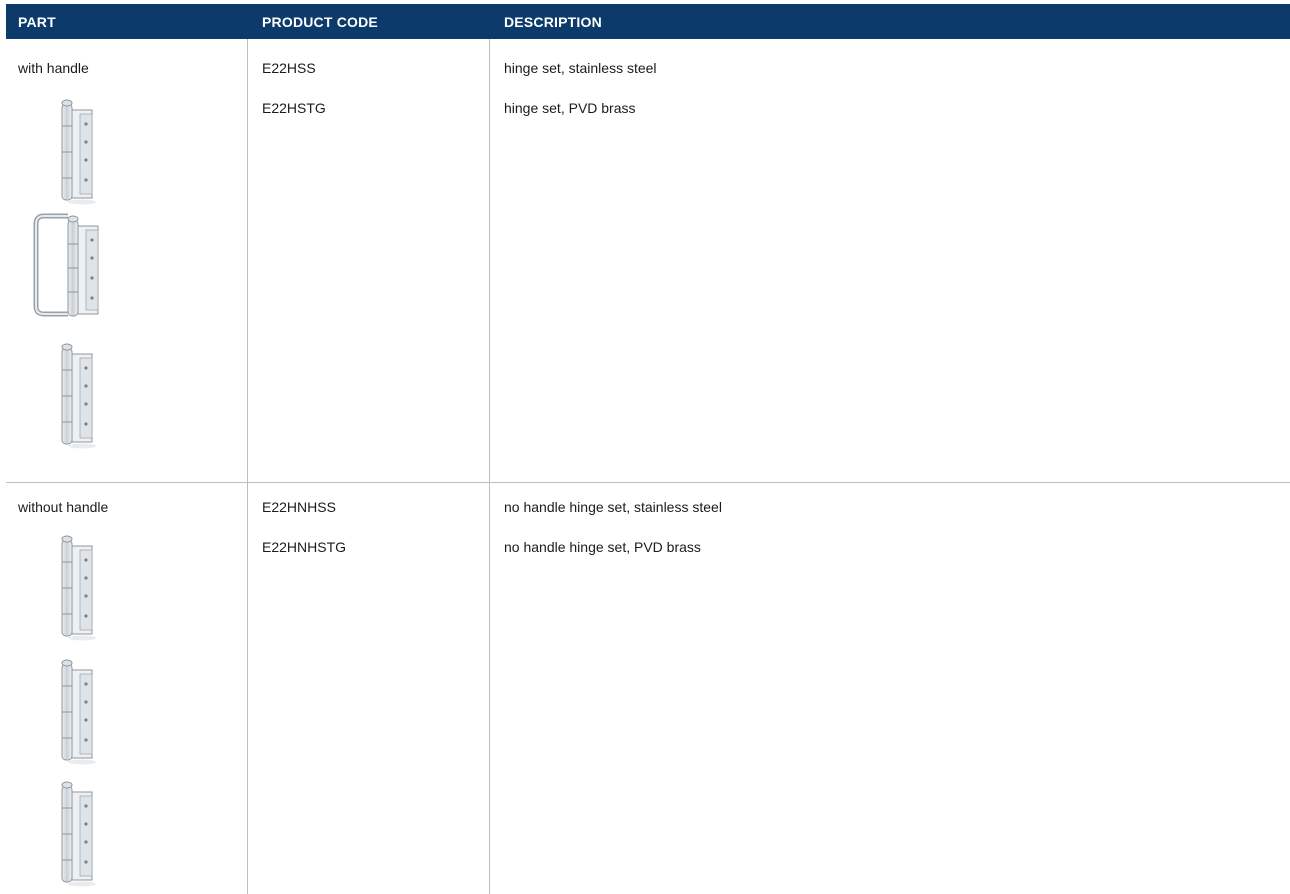 The image size is (1290, 894). I want to click on product-code: E22HNHSTG, so click(304, 547).